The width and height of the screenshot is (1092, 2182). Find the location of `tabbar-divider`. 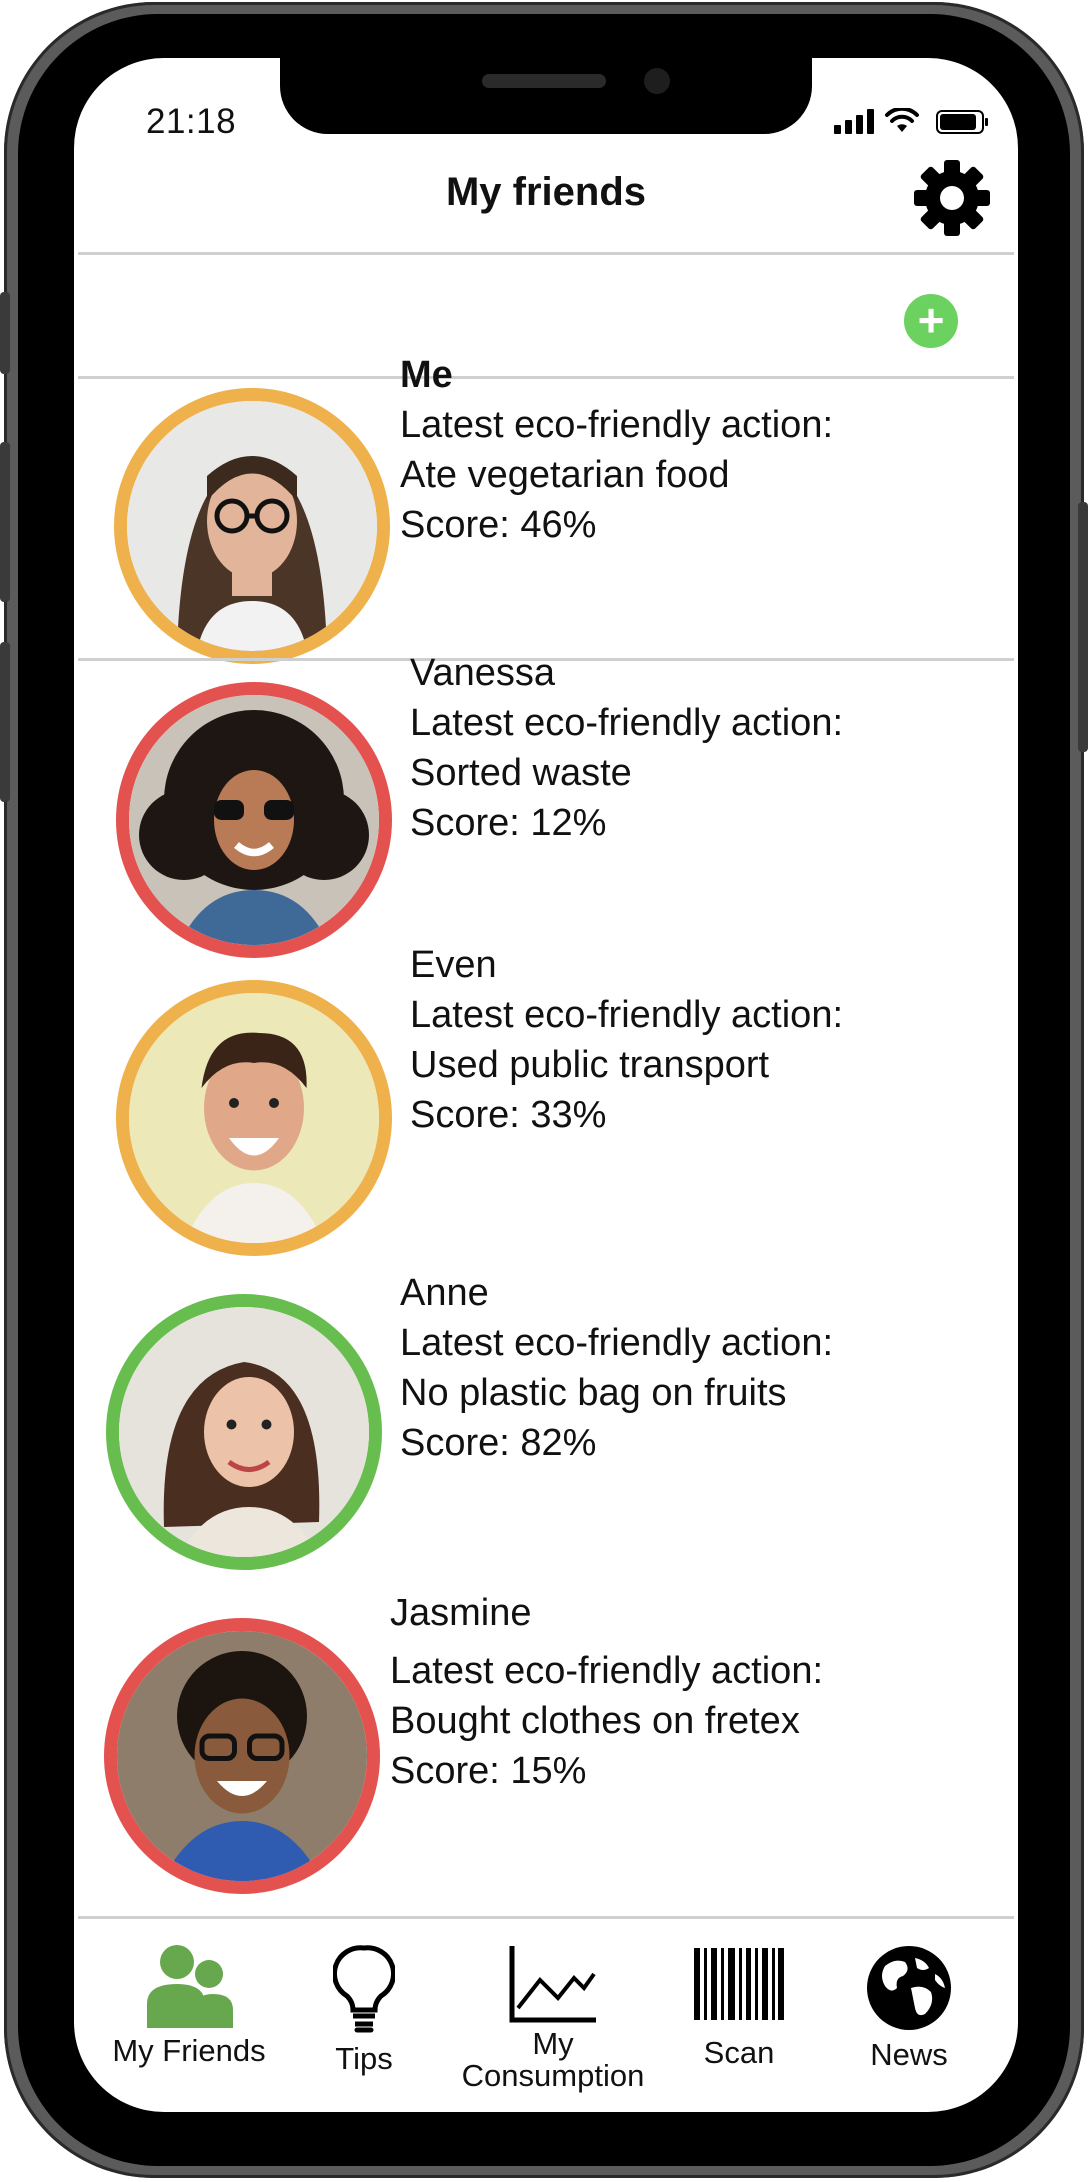

tabbar-divider is located at coordinates (546, 1917).